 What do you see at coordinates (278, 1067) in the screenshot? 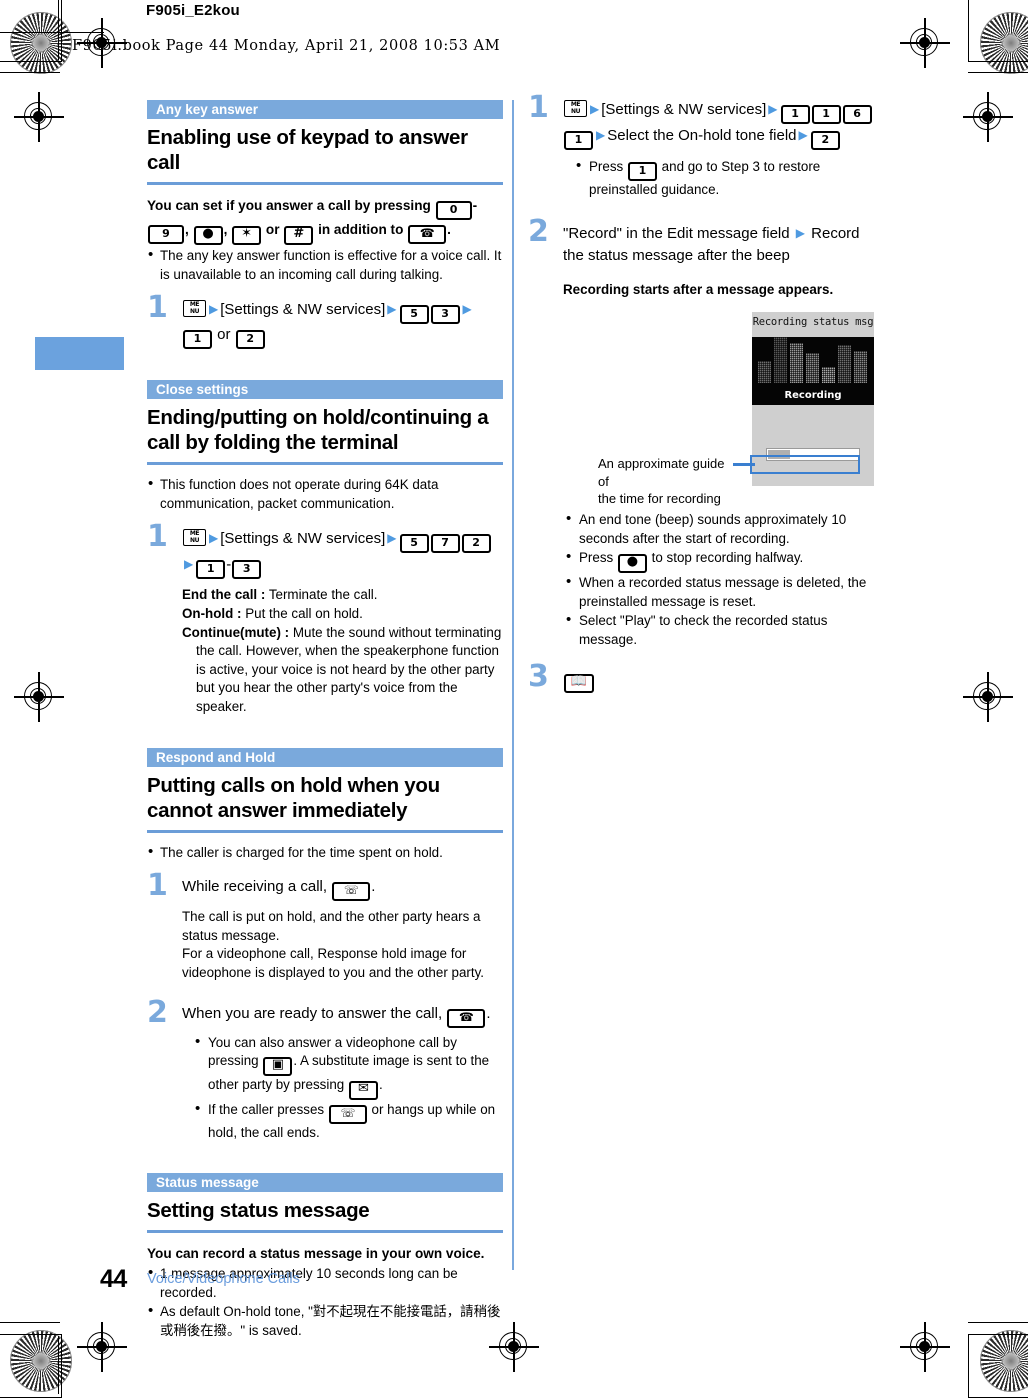
I see `key-videophone-icon: ▣` at bounding box center [278, 1067].